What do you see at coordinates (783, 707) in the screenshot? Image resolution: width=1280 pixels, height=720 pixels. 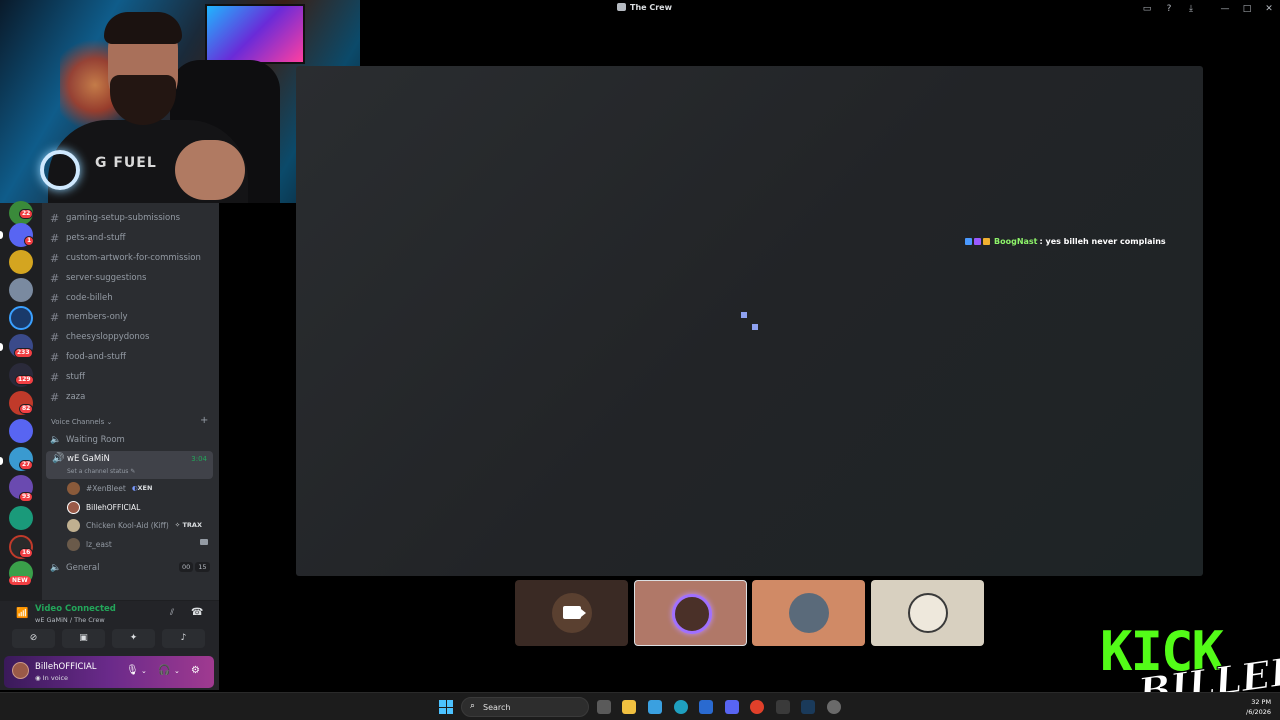 I see `xbox-icon` at bounding box center [783, 707].